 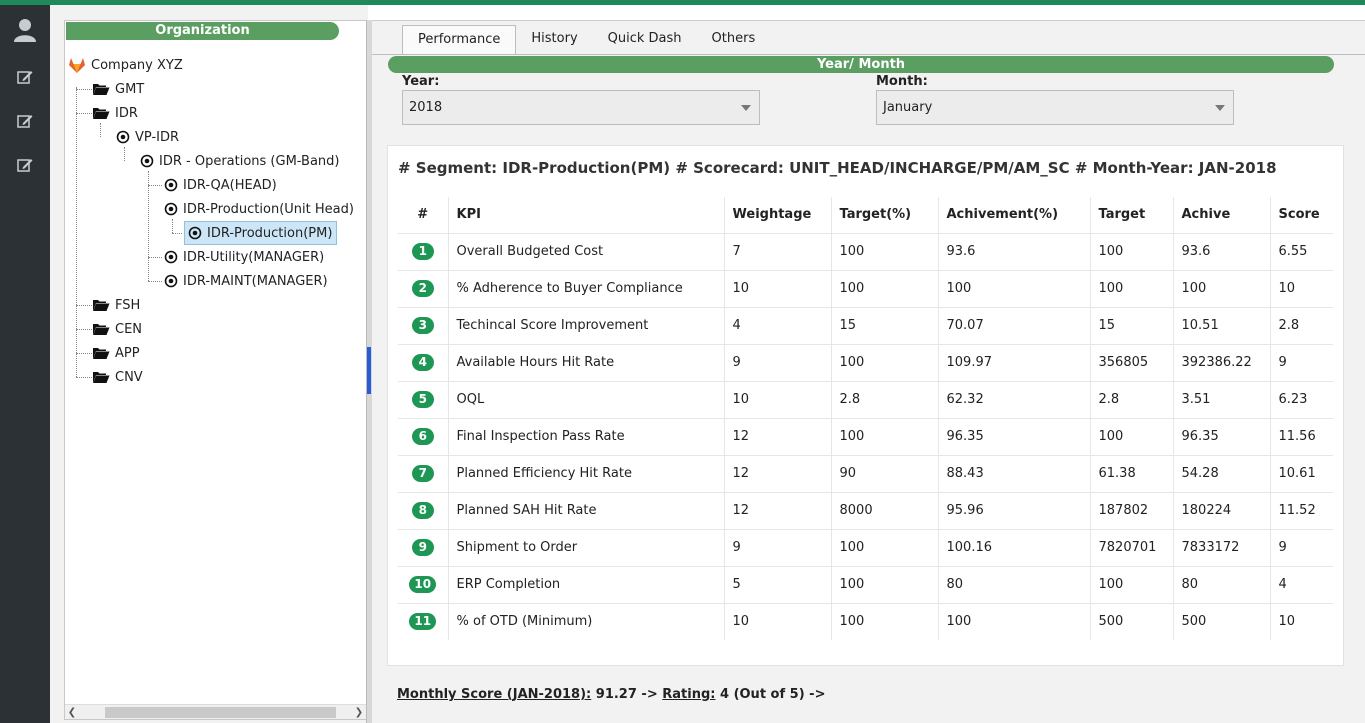 What do you see at coordinates (127, 353) in the screenshot?
I see `tree-node-label: APP` at bounding box center [127, 353].